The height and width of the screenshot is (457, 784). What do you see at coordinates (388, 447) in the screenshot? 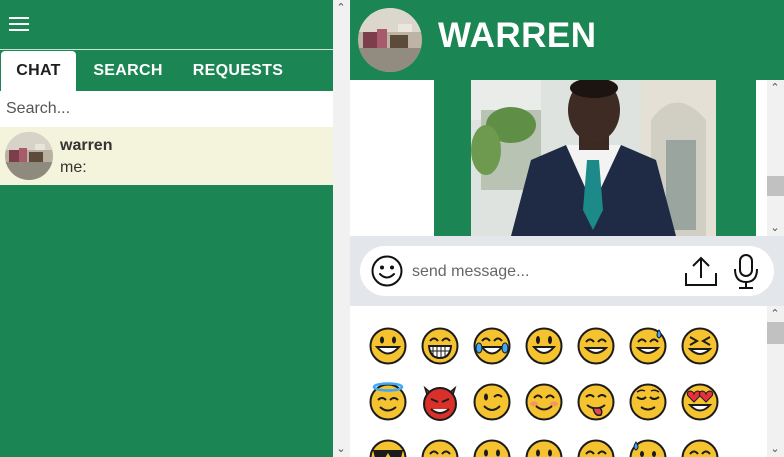
I see `emoji-sunglasses-icon` at bounding box center [388, 447].